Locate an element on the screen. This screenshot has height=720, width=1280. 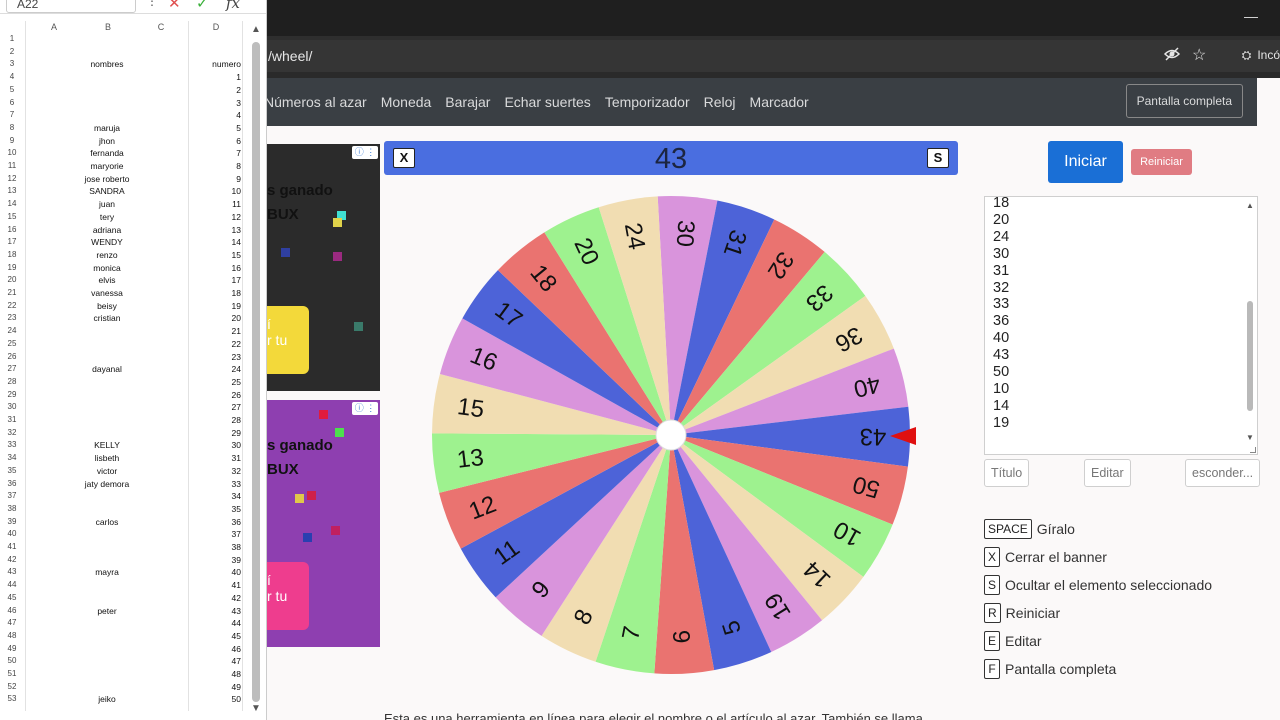
cell-numero: 35 is located at coordinates (215, 509).